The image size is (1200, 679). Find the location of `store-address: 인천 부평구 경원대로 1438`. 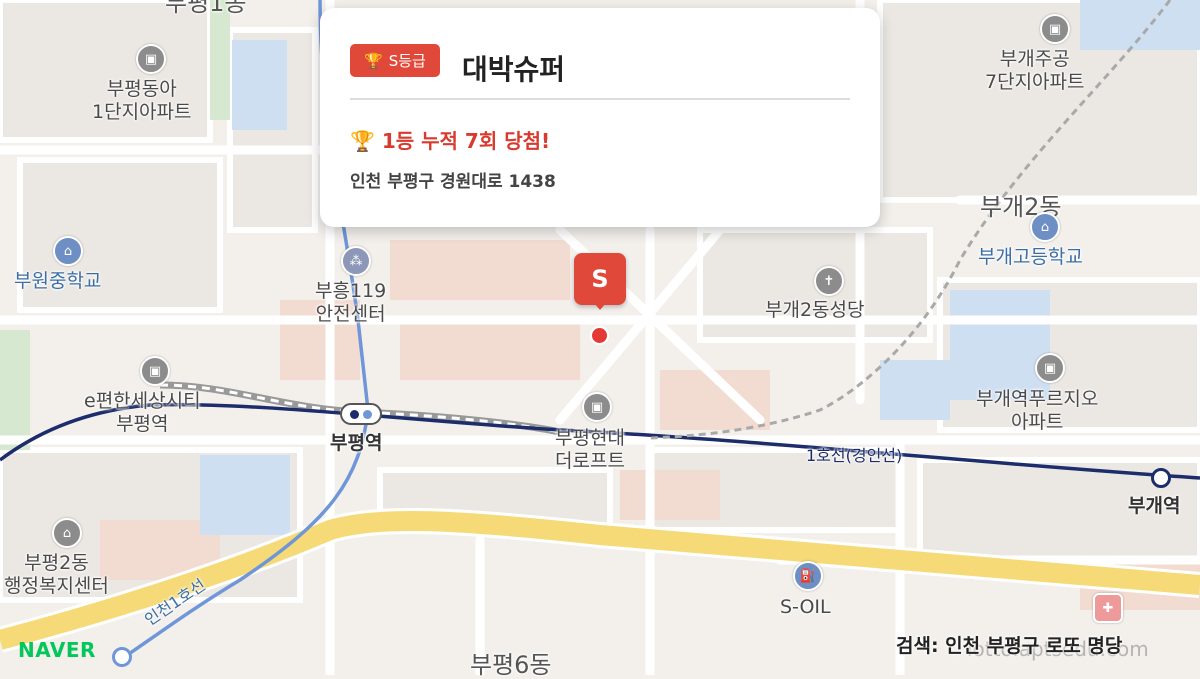

store-address: 인천 부평구 경원대로 1438 is located at coordinates (453, 182).